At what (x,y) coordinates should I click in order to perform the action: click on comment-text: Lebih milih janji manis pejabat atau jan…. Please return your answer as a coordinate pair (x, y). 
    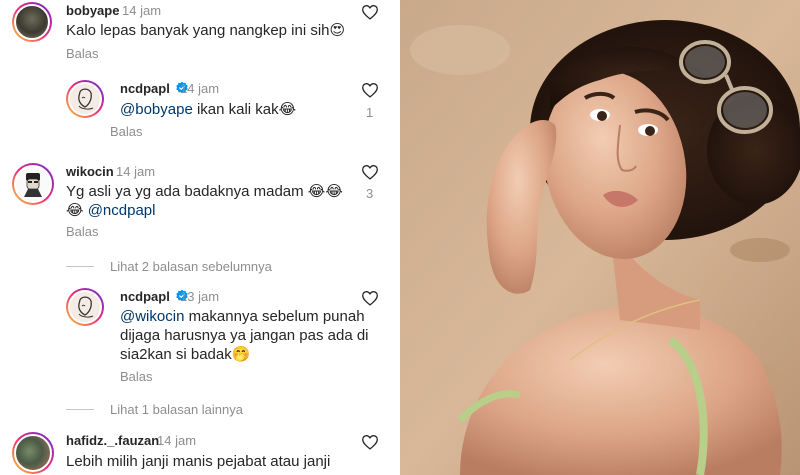
    Looking at the image, I should click on (198, 461).